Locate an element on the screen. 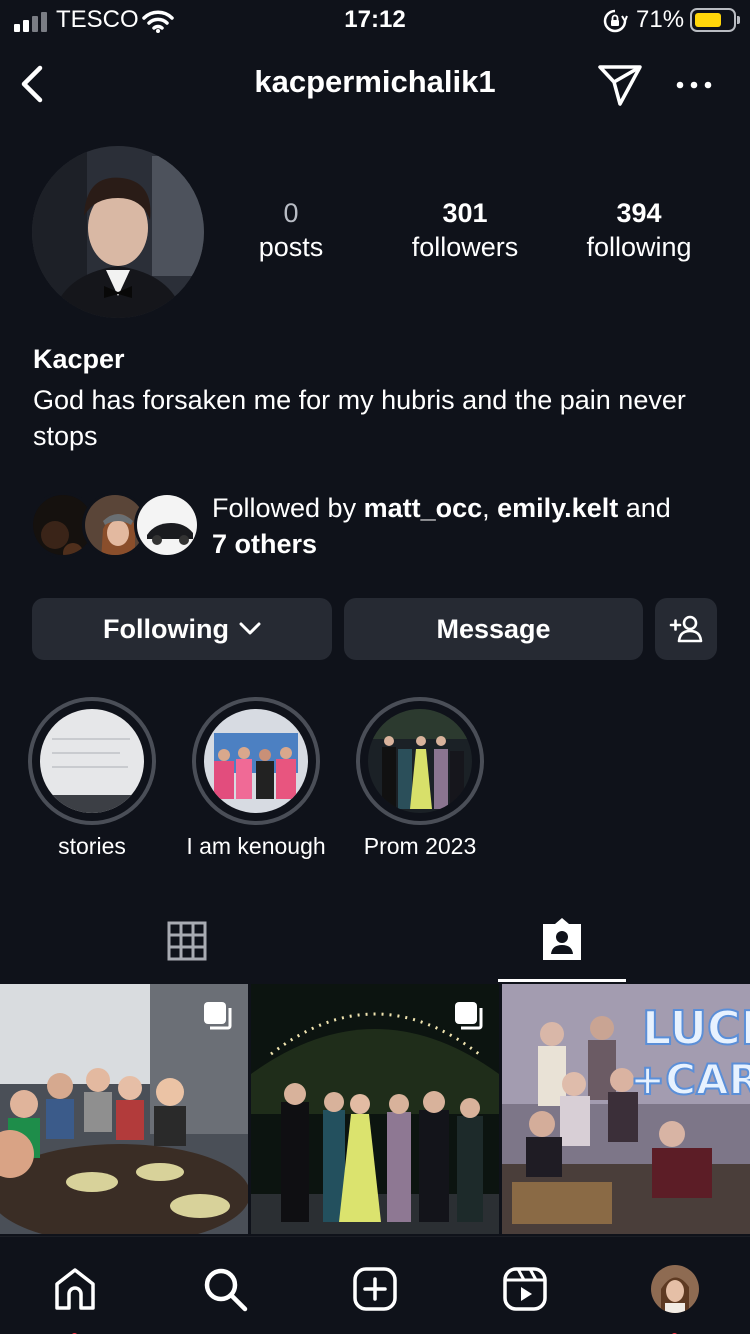  chevron-down-icon is located at coordinates (250, 628).